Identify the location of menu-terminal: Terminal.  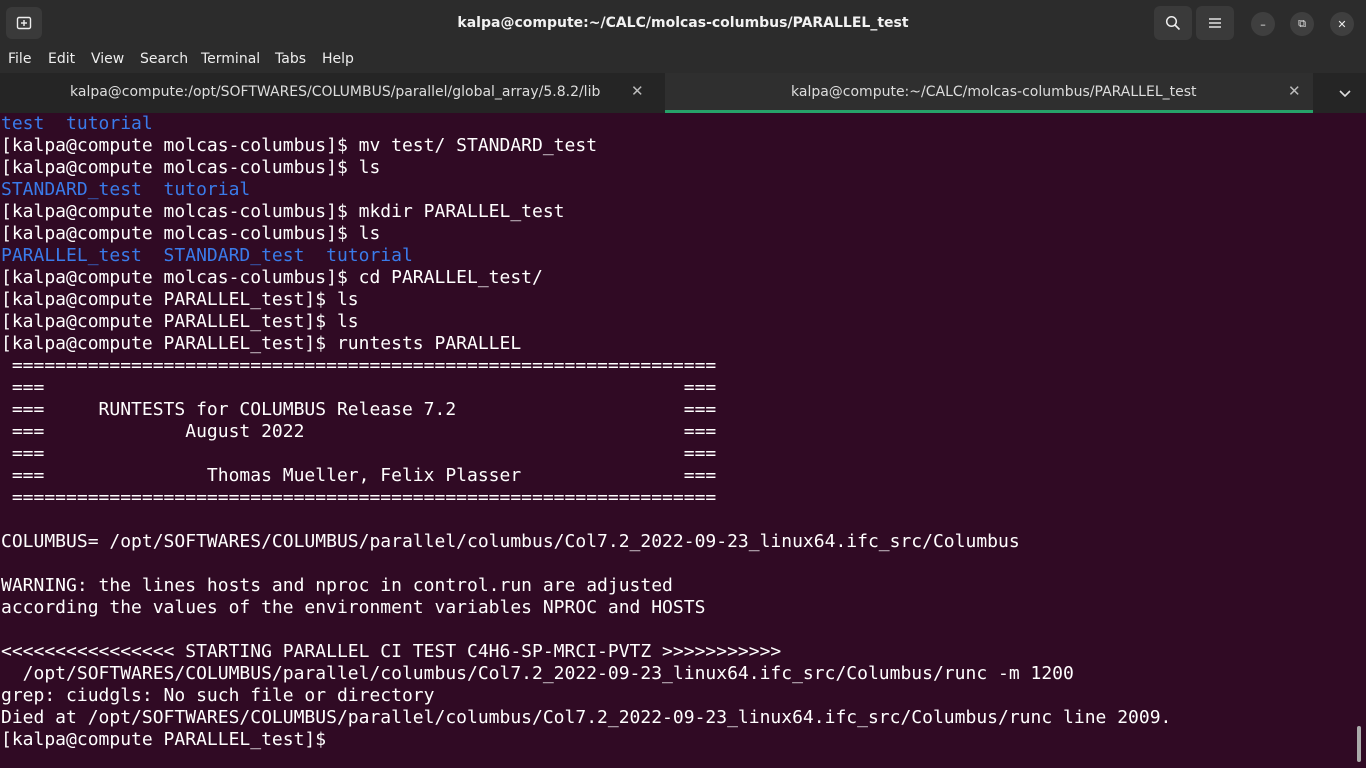
(230, 59).